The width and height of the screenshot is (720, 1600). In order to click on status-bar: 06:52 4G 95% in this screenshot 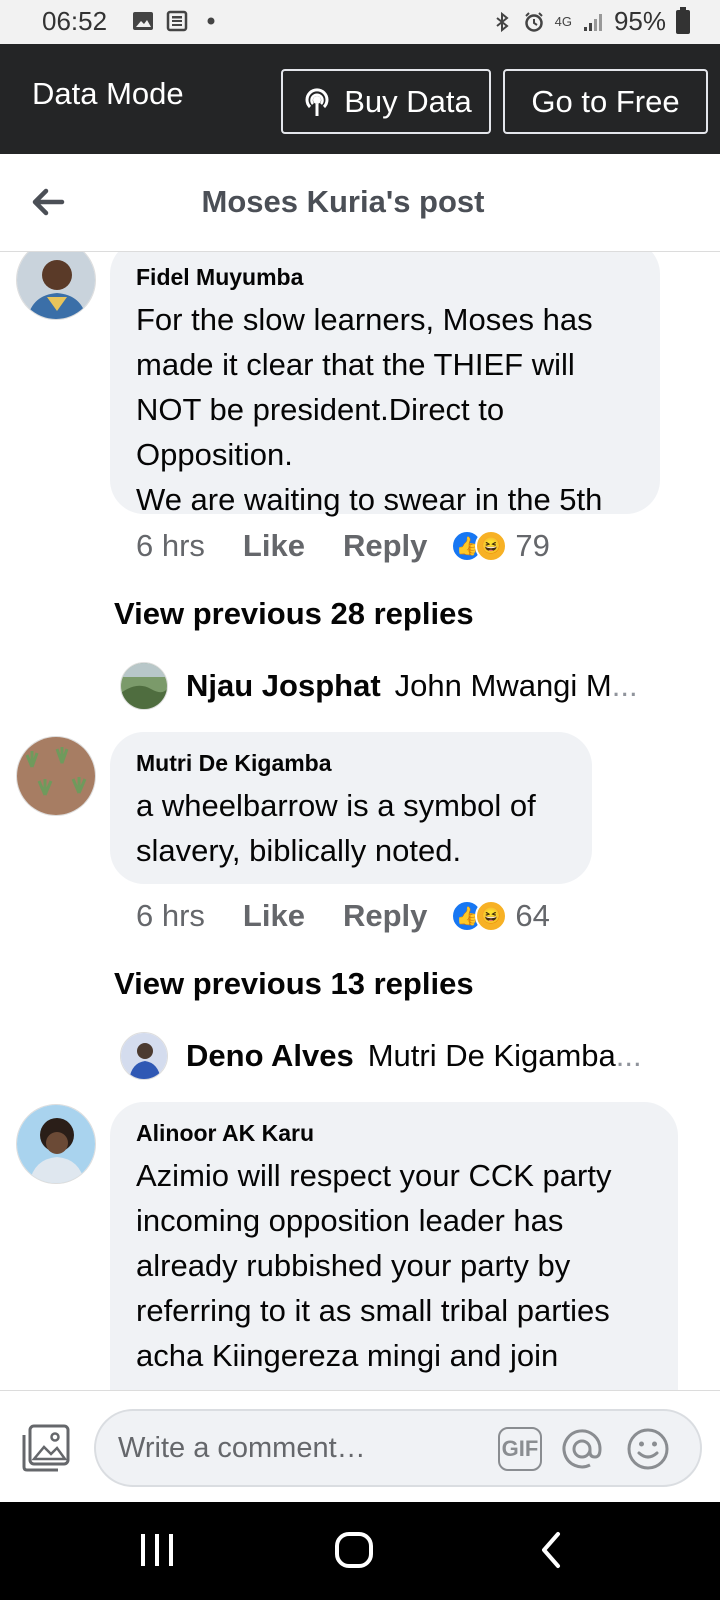, I will do `click(360, 22)`.